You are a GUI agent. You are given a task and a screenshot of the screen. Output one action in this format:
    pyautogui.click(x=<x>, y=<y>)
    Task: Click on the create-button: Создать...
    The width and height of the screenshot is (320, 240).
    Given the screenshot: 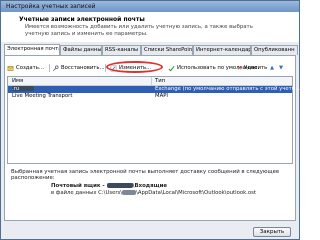 What is the action you would take?
    pyautogui.click(x=25, y=68)
    